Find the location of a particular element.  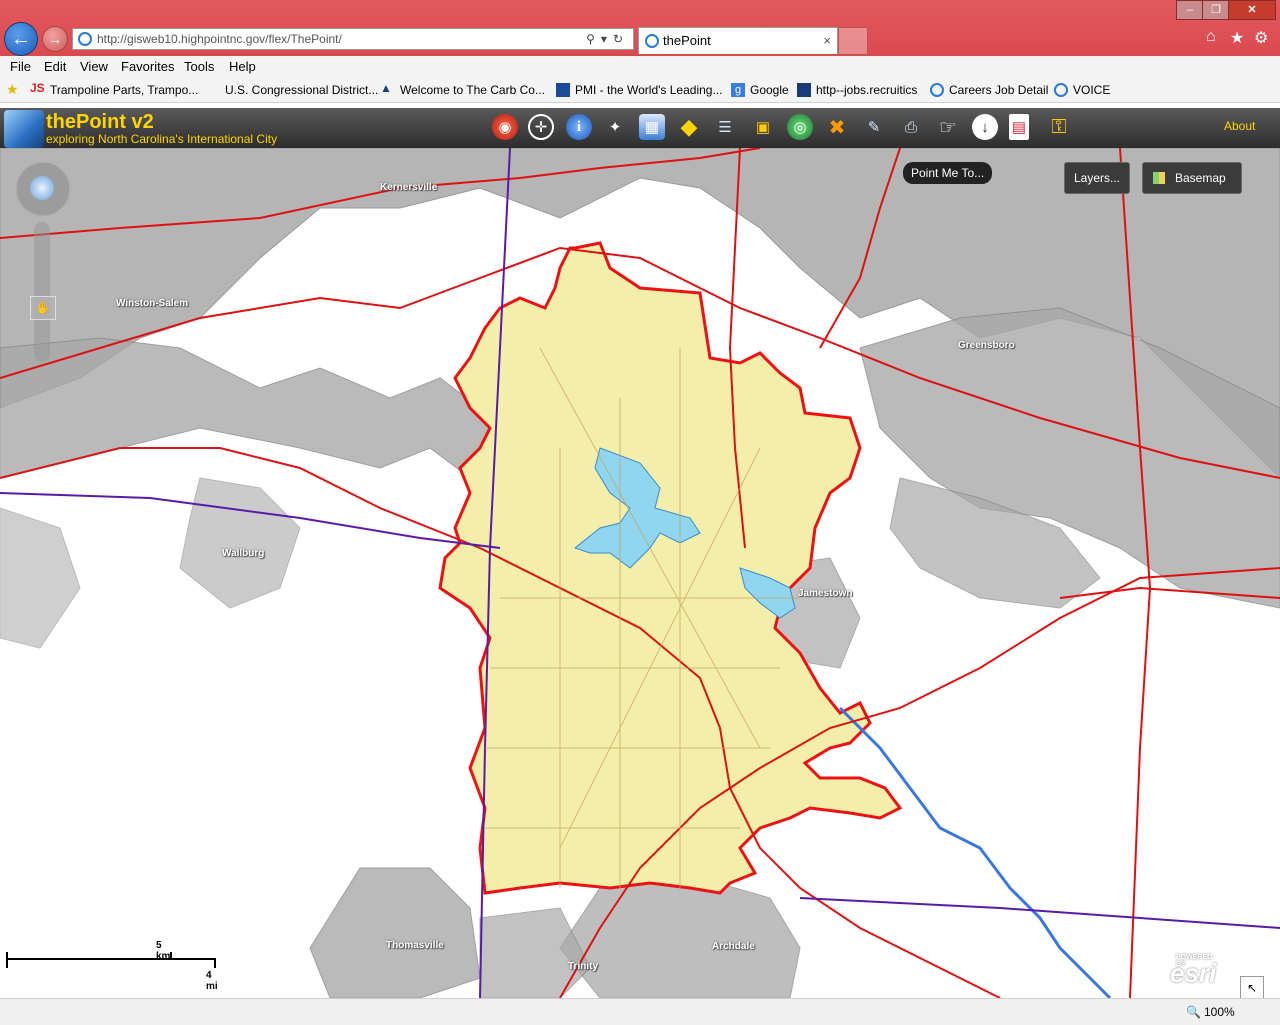

menu-file: File is located at coordinates (20, 66).